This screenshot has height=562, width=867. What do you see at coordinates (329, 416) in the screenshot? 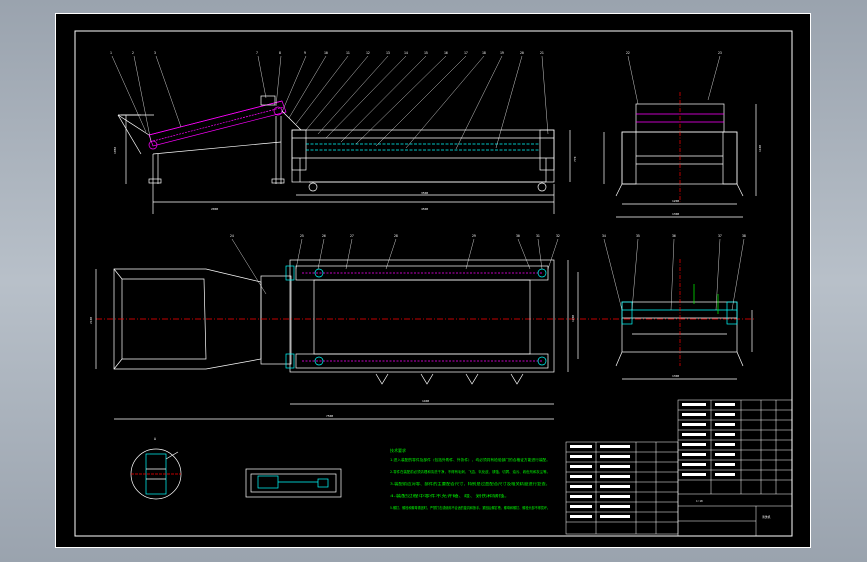
I see `dim-plan-len: 7500` at bounding box center [329, 416].